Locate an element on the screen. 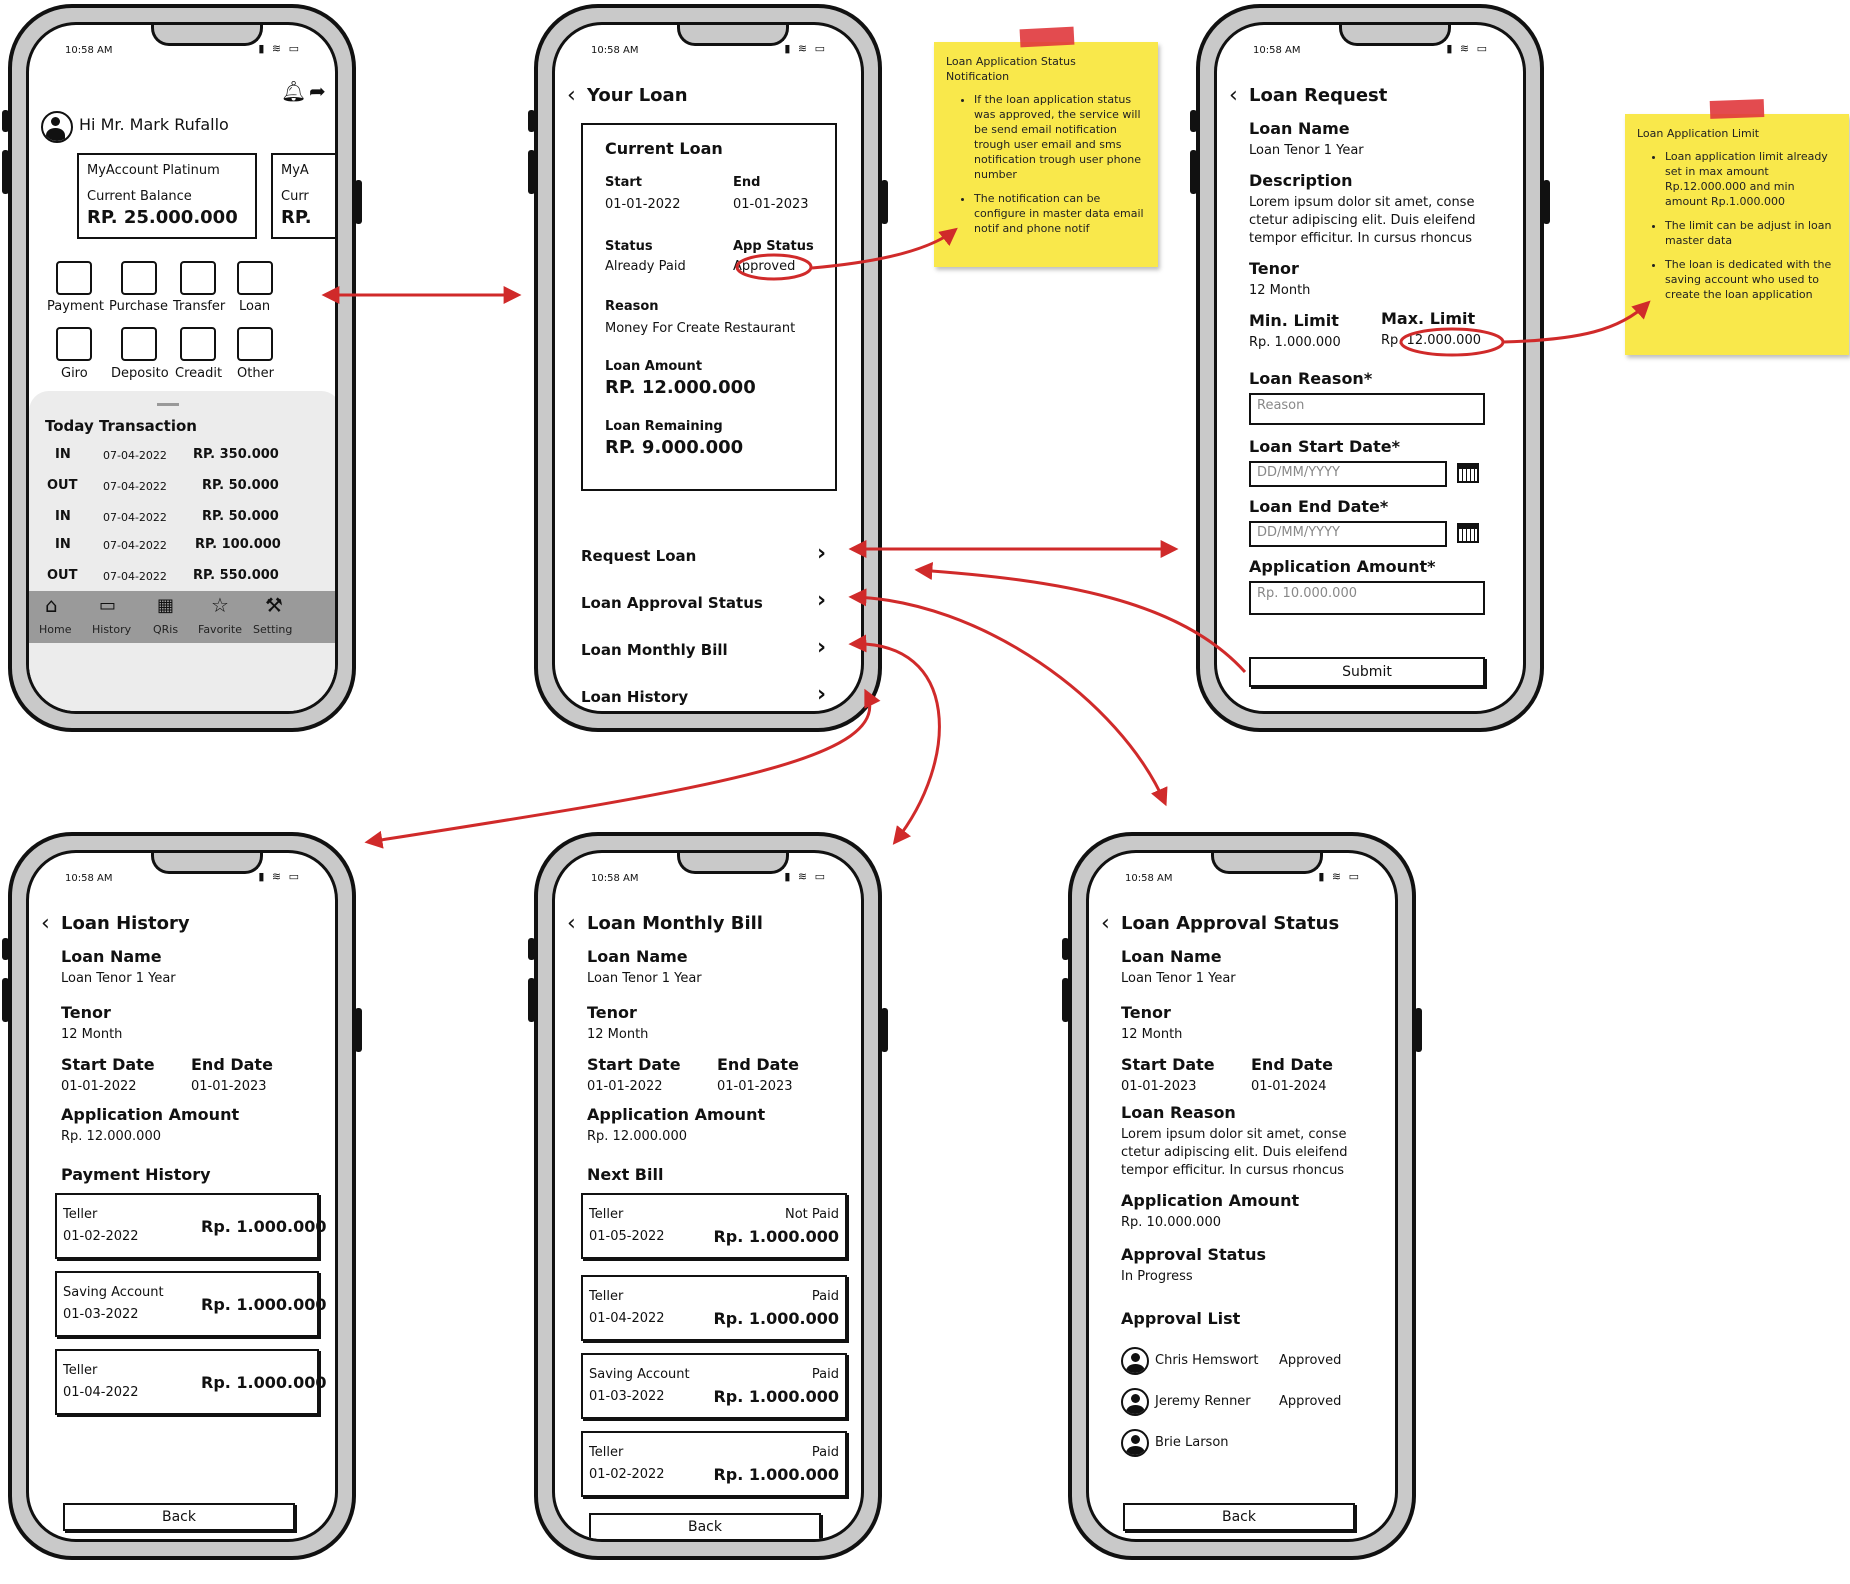  end-date-label: End Date is located at coordinates (758, 1064).